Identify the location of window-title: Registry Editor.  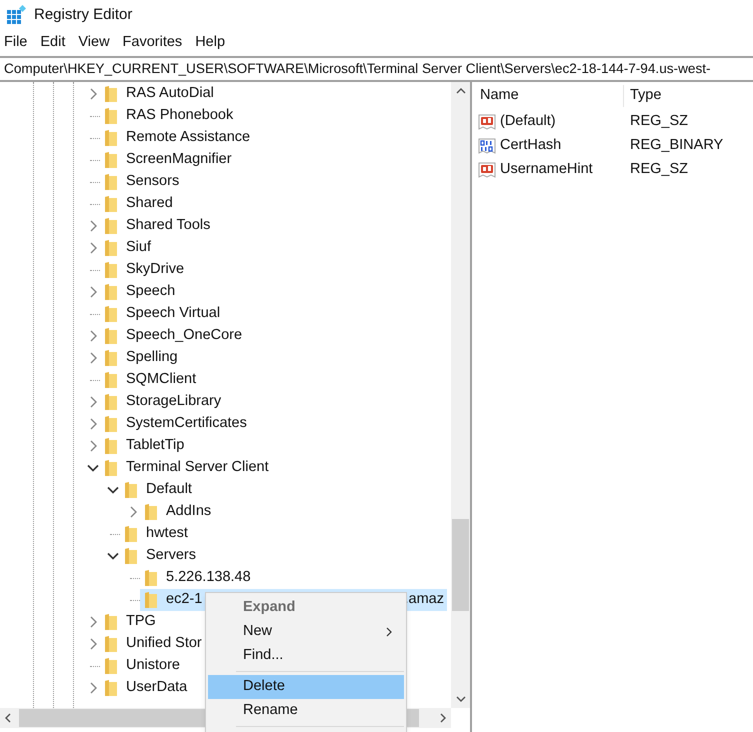
(83, 14).